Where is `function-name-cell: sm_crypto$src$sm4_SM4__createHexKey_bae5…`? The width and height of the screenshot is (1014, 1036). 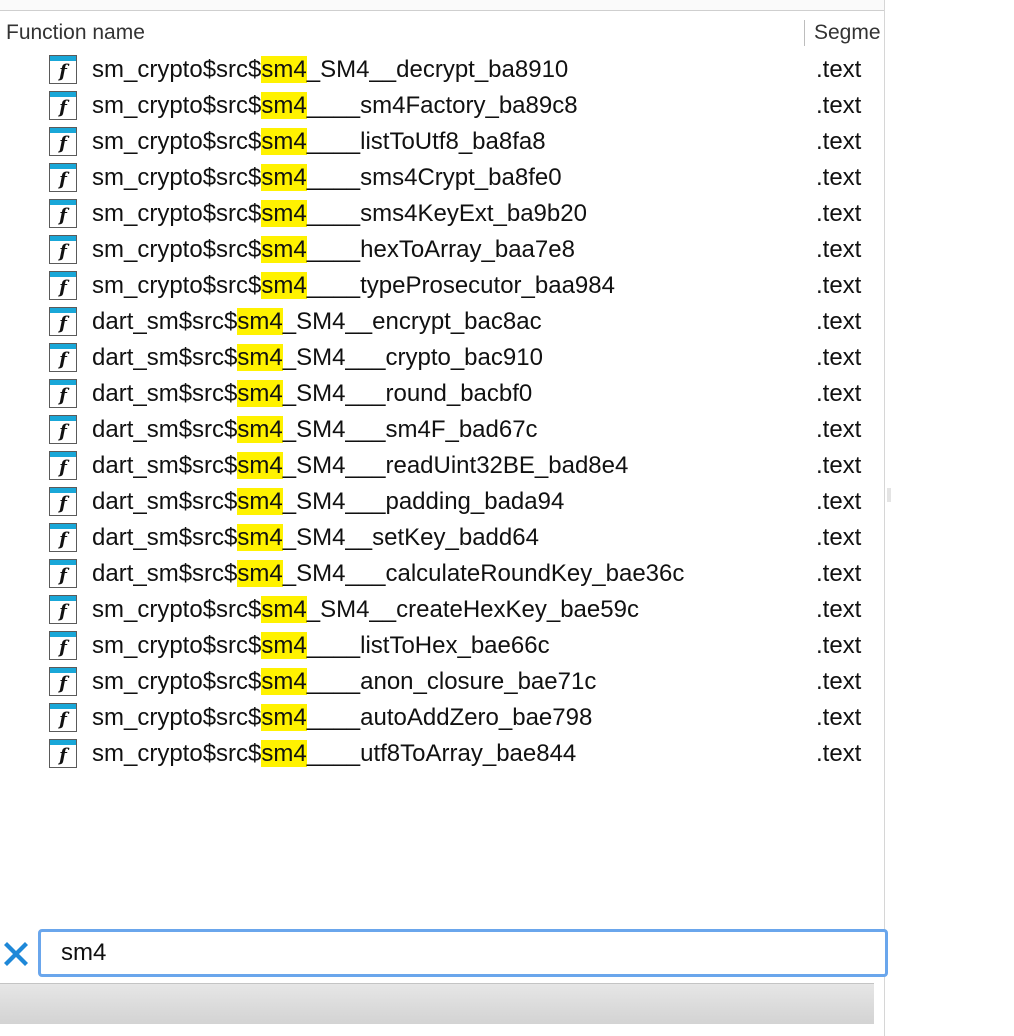
function-name-cell: sm_crypto$src$sm4_SM4__createHexKey_bae5… is located at coordinates (365, 610).